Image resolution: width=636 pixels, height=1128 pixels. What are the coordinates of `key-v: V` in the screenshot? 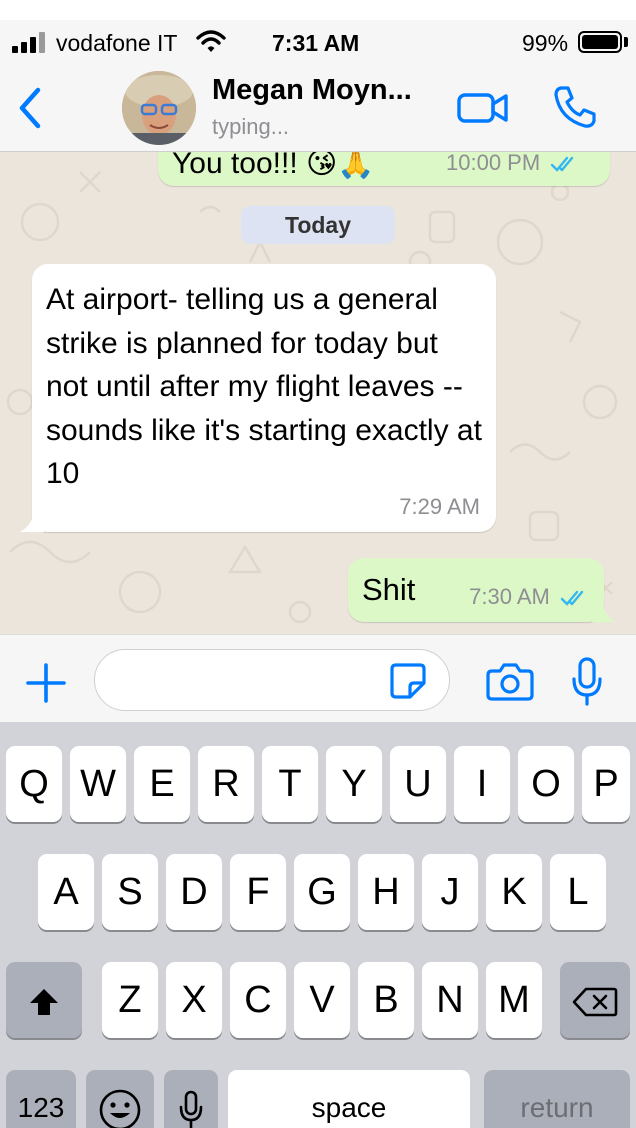 It's located at (322, 1000).